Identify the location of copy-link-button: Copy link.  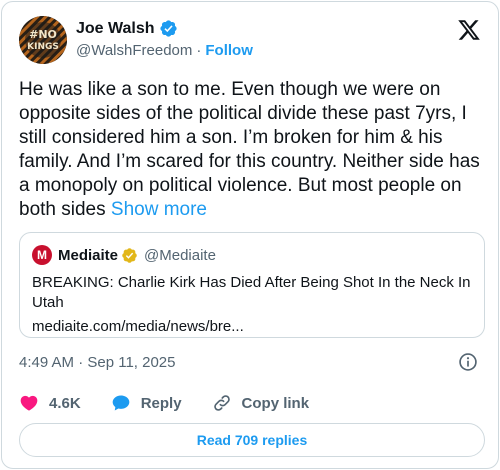
(261, 403).